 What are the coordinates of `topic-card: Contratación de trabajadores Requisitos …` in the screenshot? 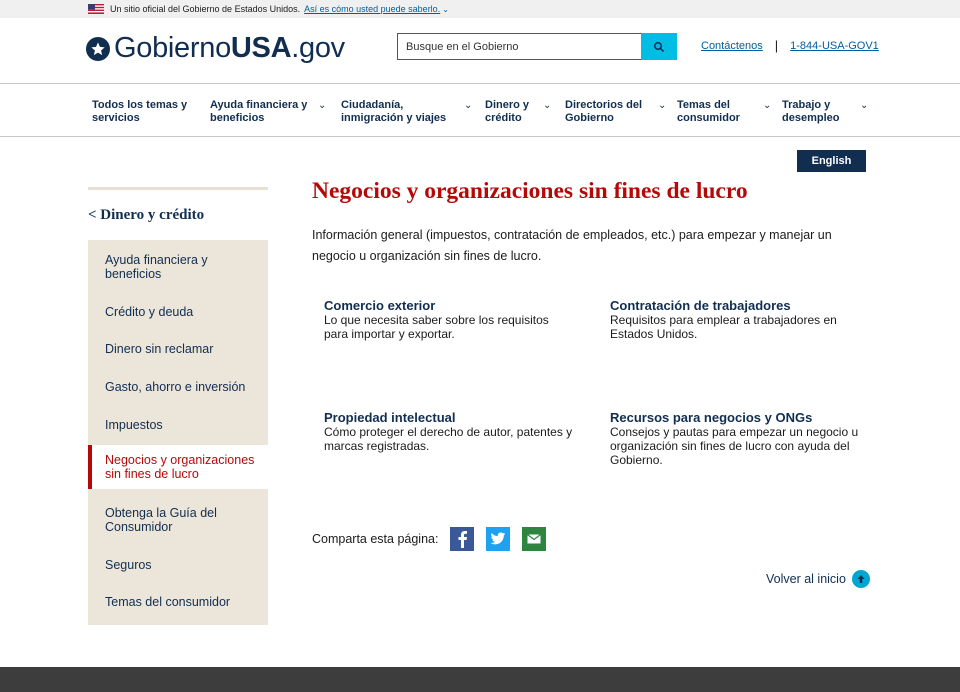 It's located at (735, 319).